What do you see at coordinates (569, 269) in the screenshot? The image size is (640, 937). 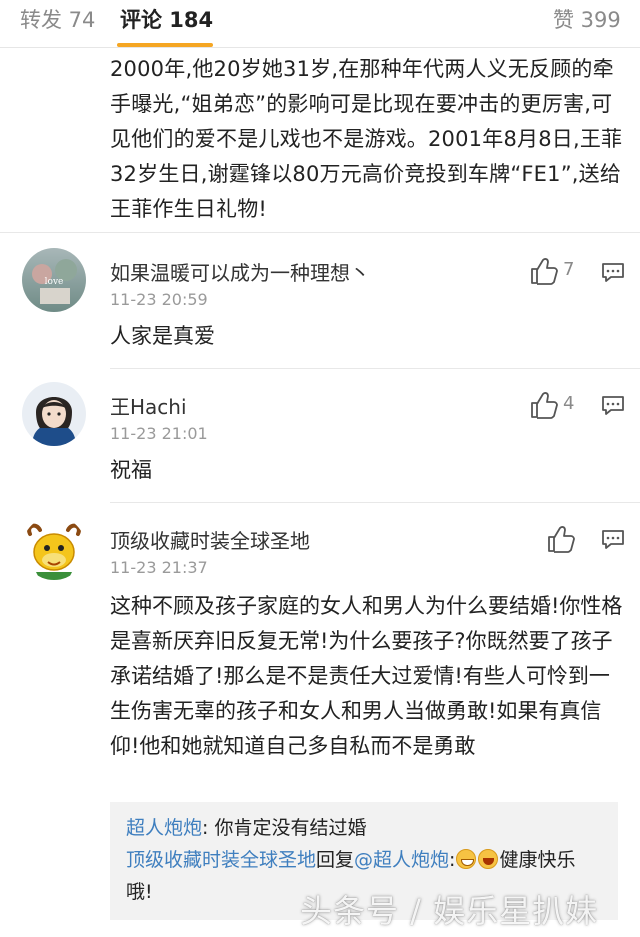 I see `like-count: 7` at bounding box center [569, 269].